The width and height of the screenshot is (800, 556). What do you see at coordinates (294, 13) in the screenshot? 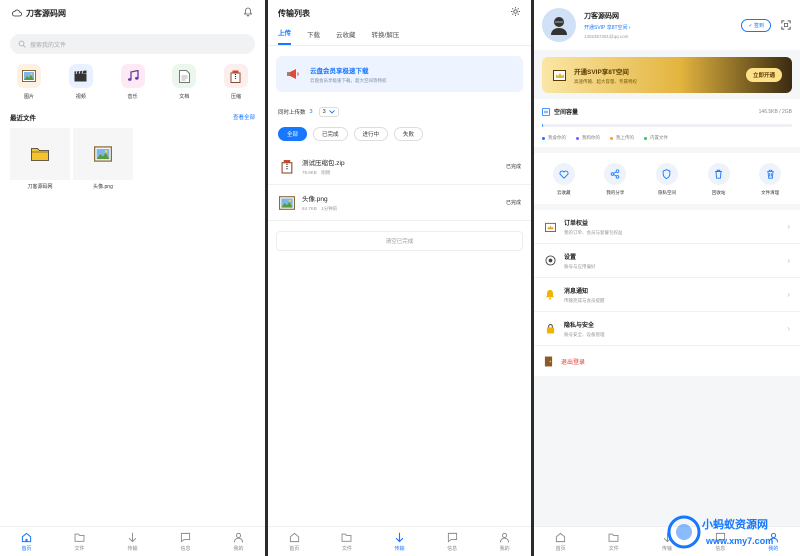
I see `page-title: 传输列表` at bounding box center [294, 13].